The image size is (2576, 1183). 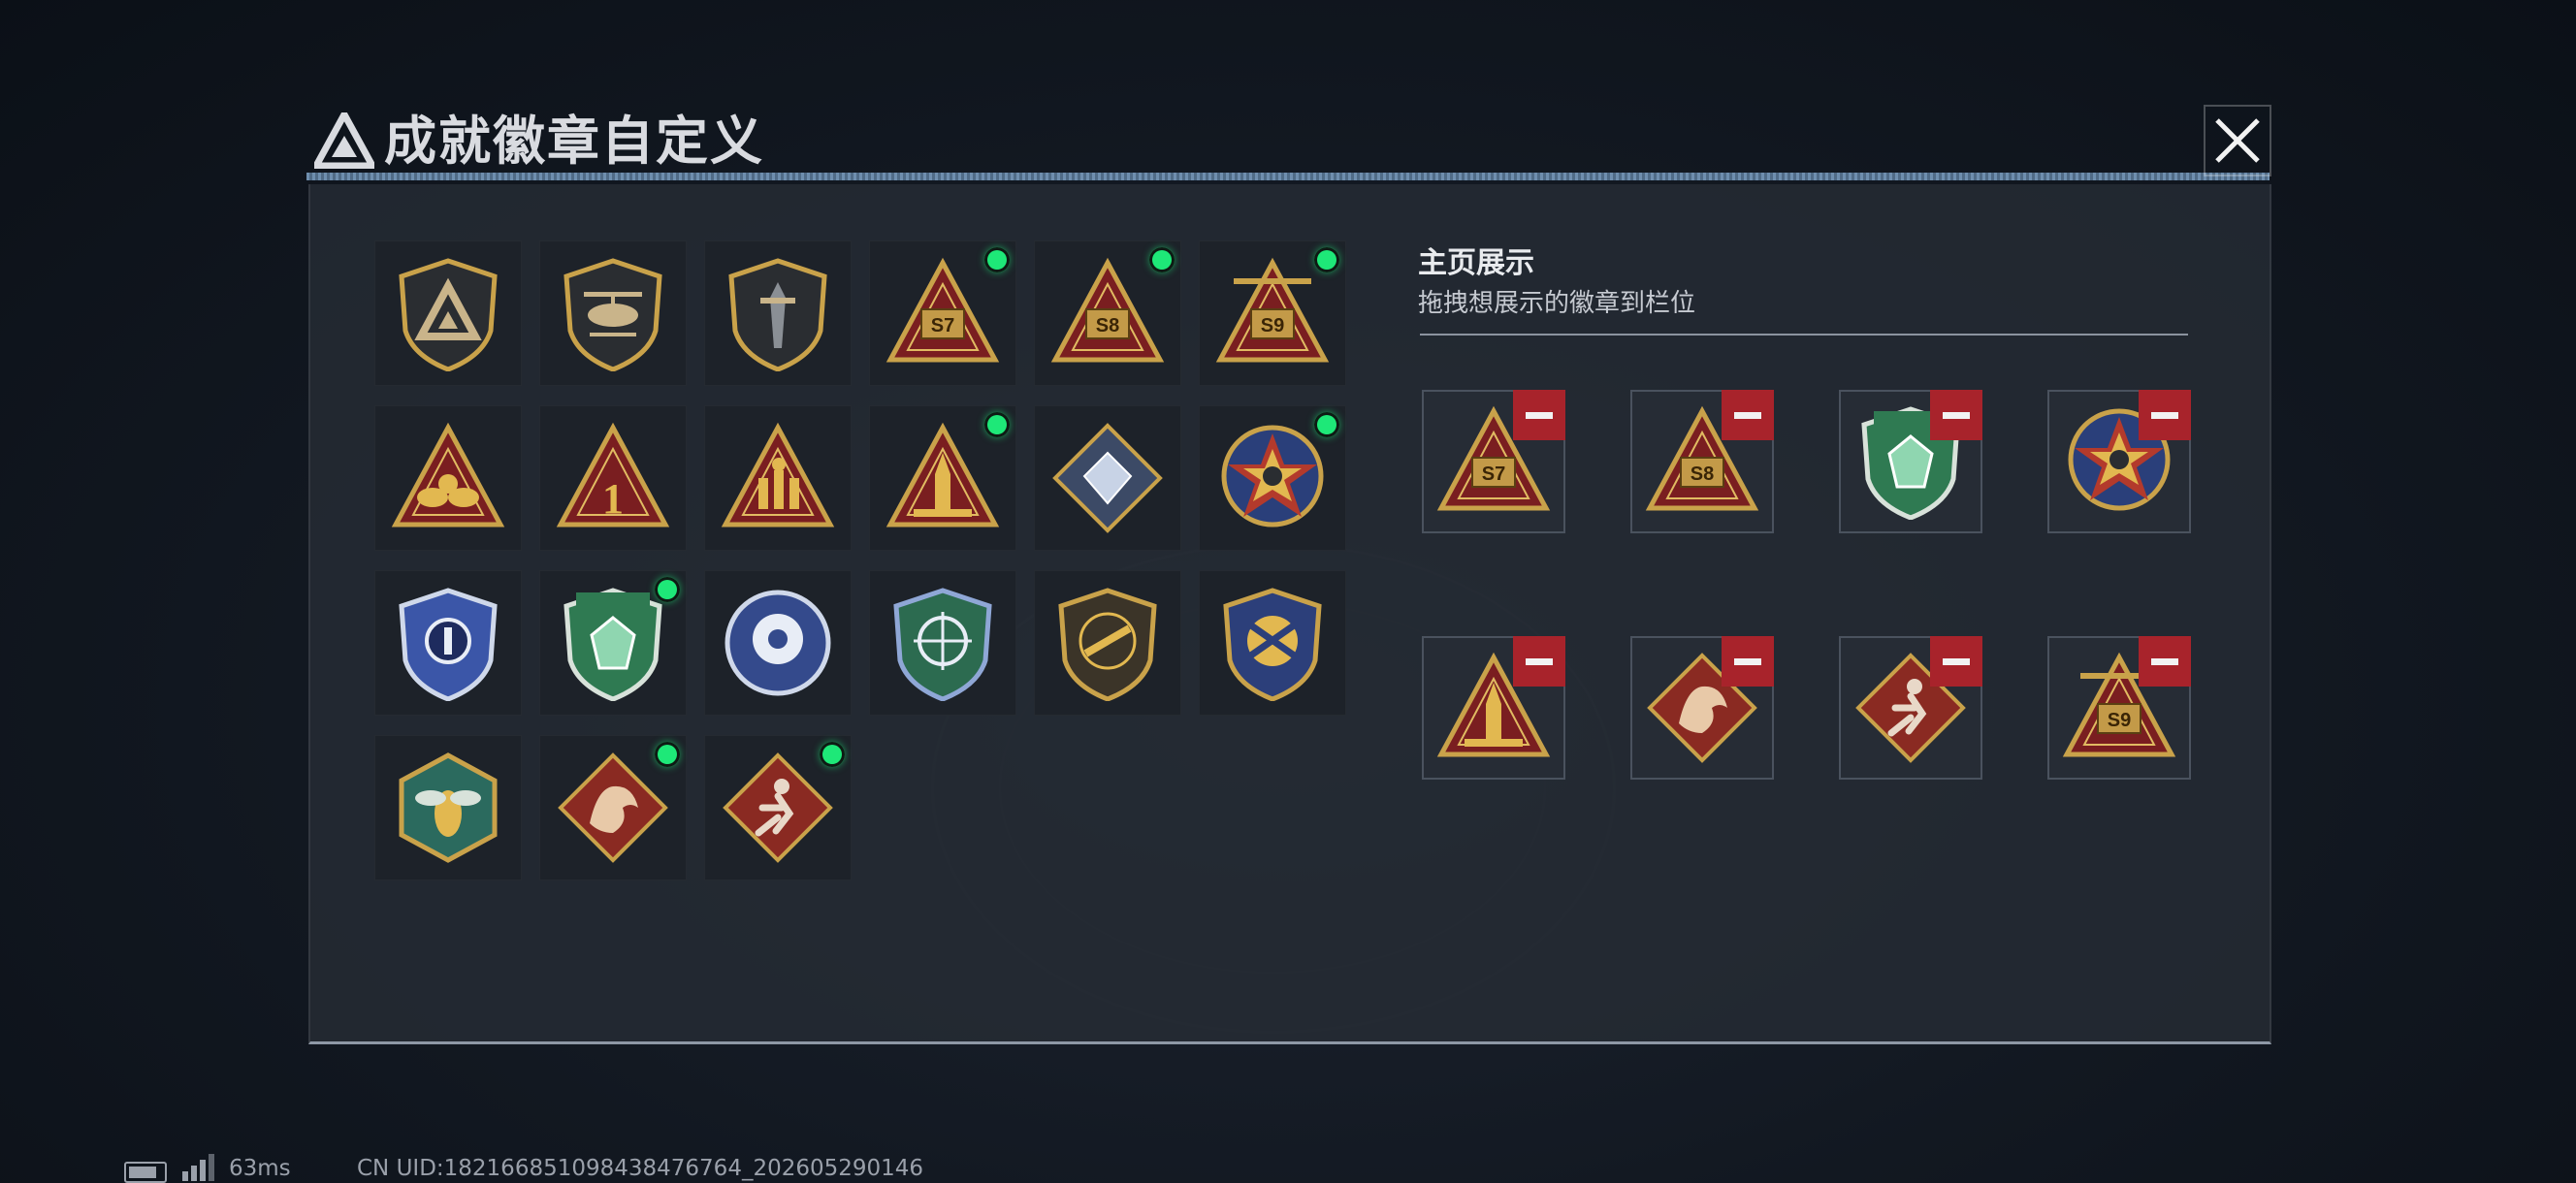 I want to click on display-slot: S8, so click(x=1702, y=461).